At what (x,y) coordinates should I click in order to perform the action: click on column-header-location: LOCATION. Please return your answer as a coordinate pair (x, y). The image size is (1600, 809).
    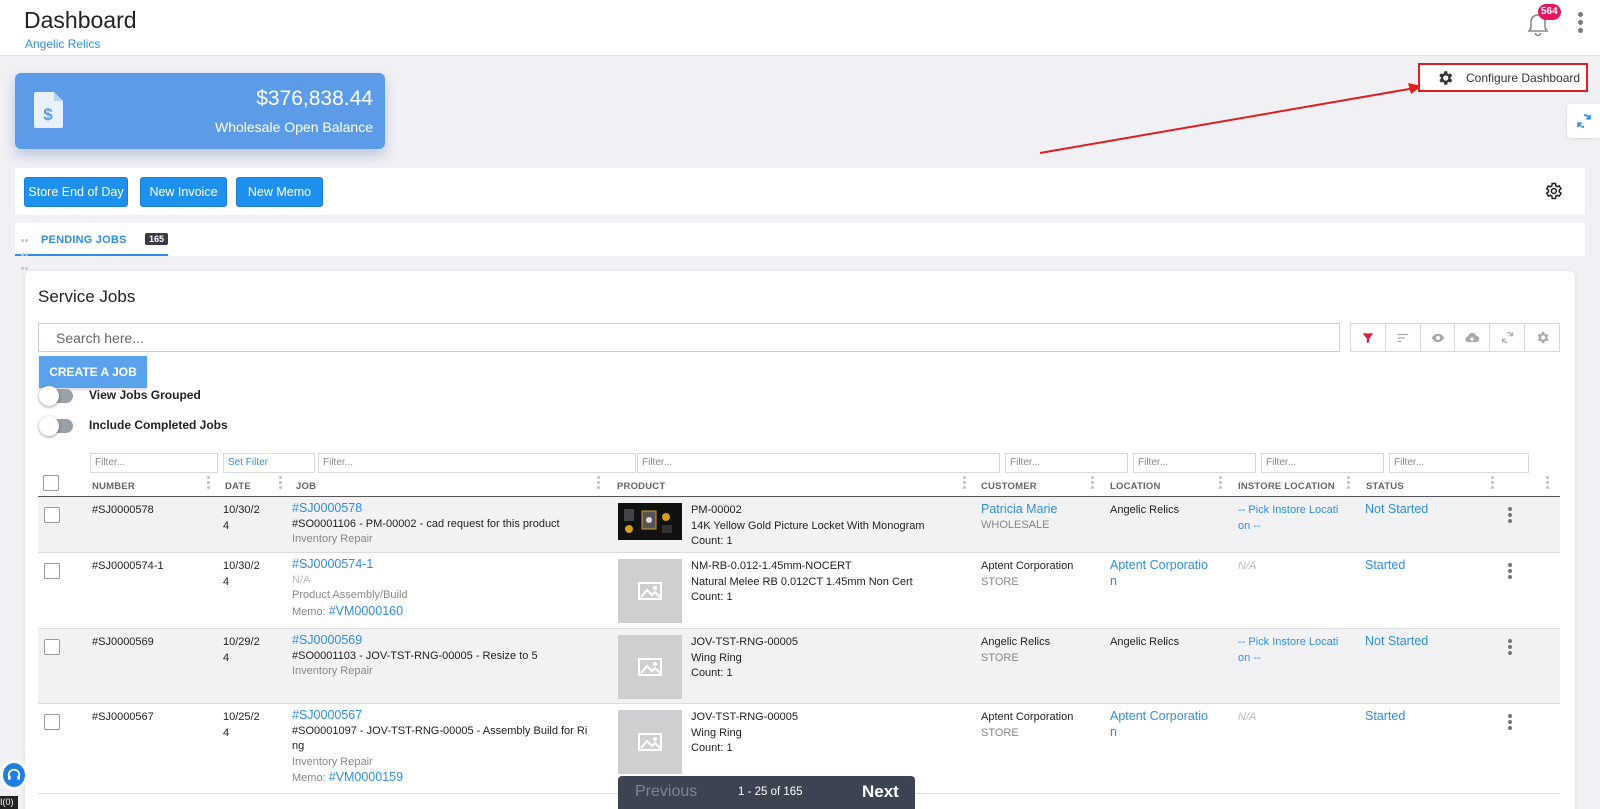
    Looking at the image, I should click on (1135, 486).